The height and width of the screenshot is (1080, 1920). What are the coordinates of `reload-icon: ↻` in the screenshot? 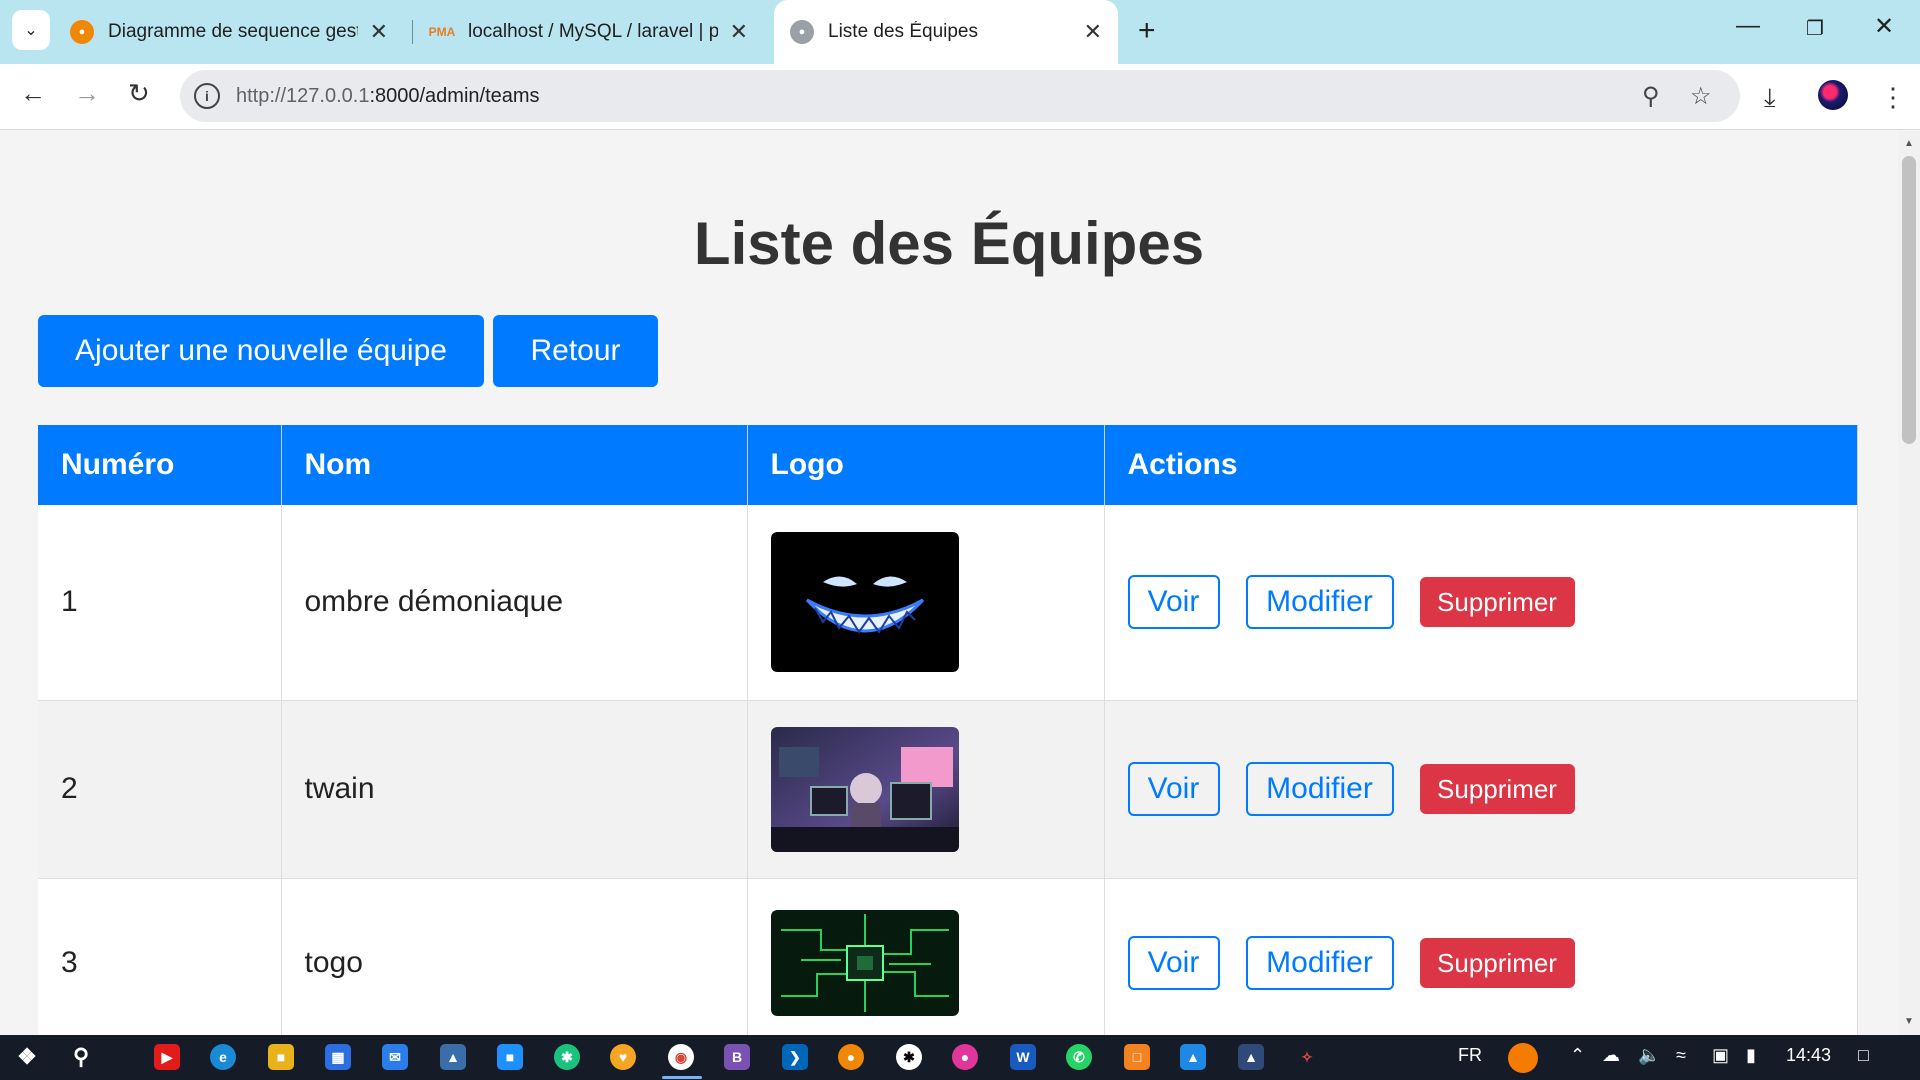 It's located at (139, 93).